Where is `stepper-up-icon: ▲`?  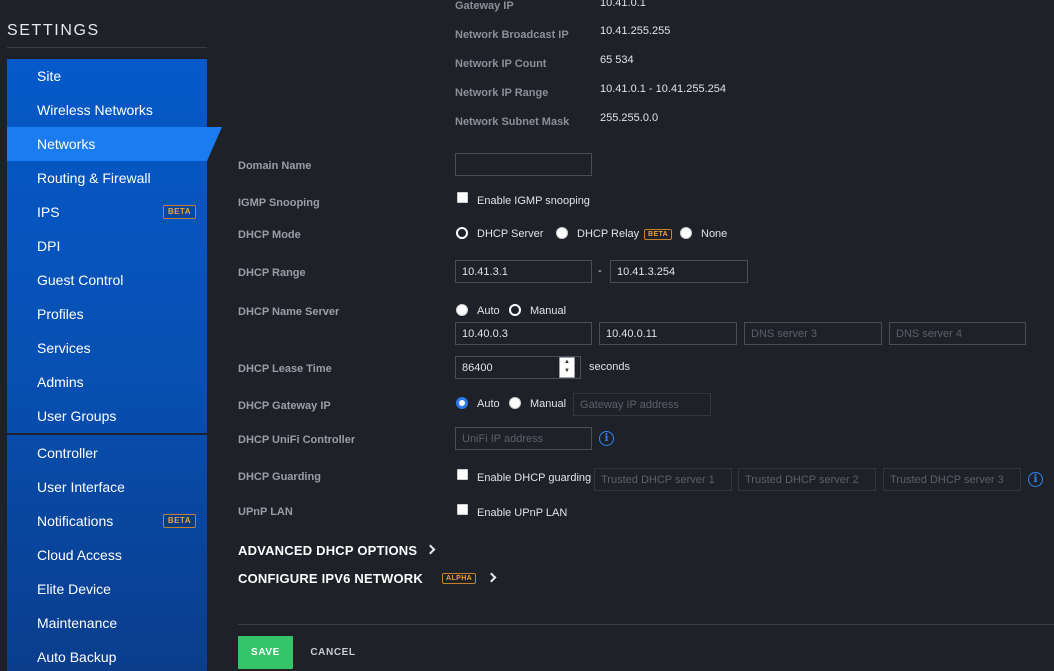 stepper-up-icon: ▲ is located at coordinates (567, 362).